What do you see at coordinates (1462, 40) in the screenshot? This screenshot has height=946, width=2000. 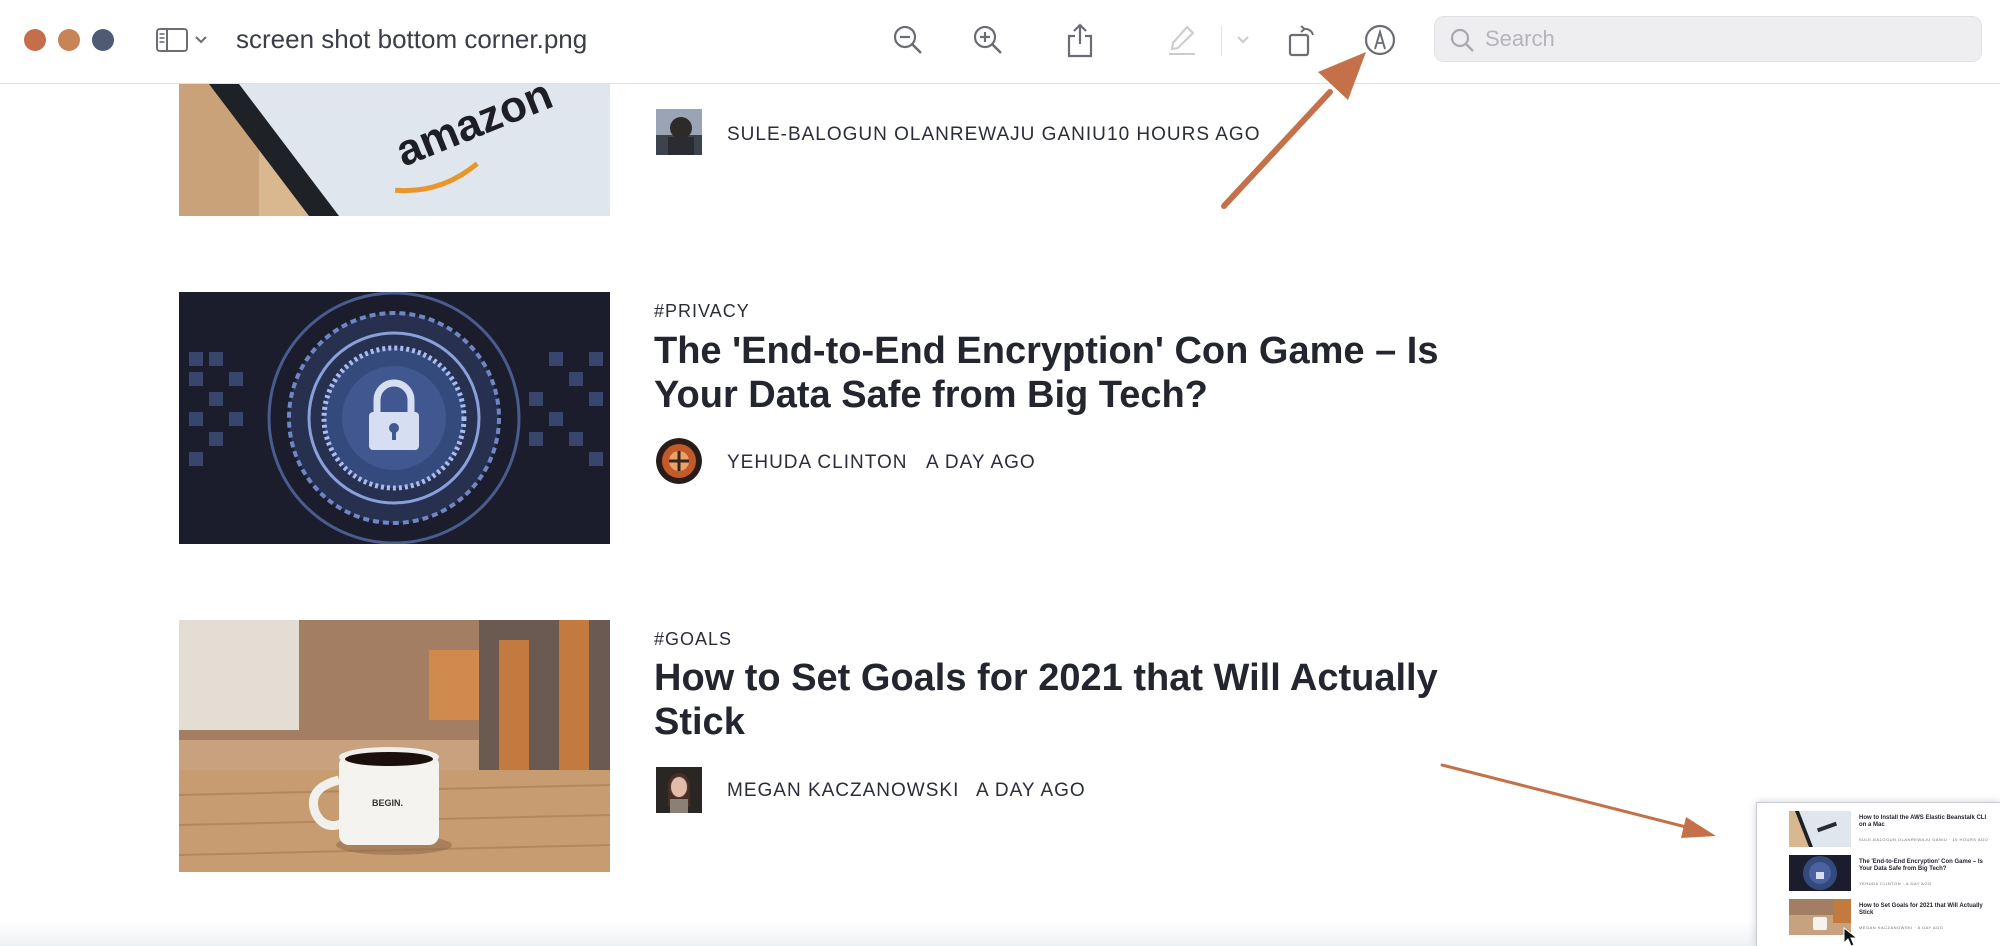 I see `search-icon` at bounding box center [1462, 40].